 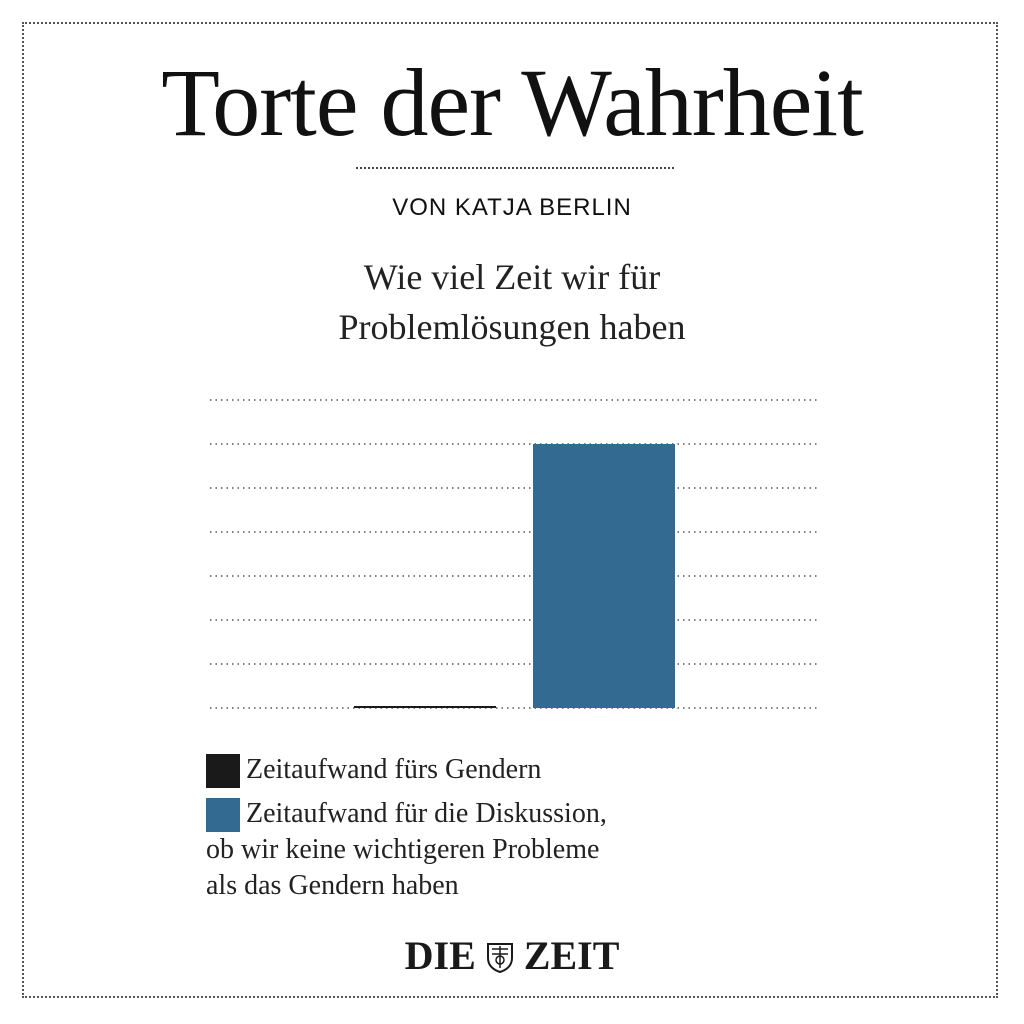 What do you see at coordinates (426, 813) in the screenshot?
I see `legend-line: Zeitaufwand für die Diskussion,` at bounding box center [426, 813].